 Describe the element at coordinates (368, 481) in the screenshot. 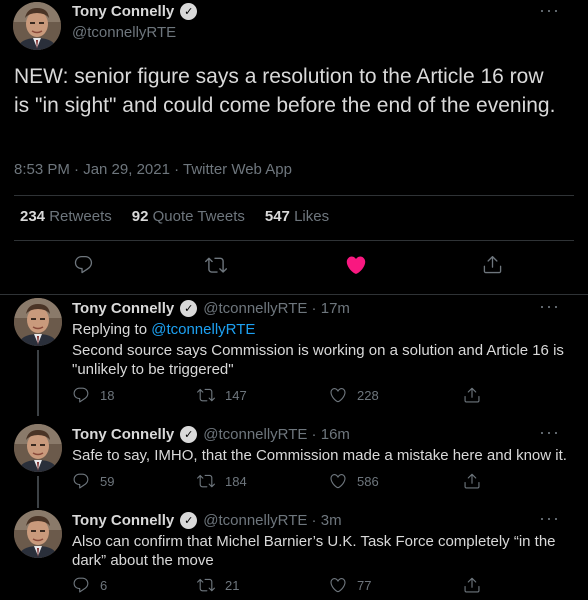

I see `like-count: 586` at that location.